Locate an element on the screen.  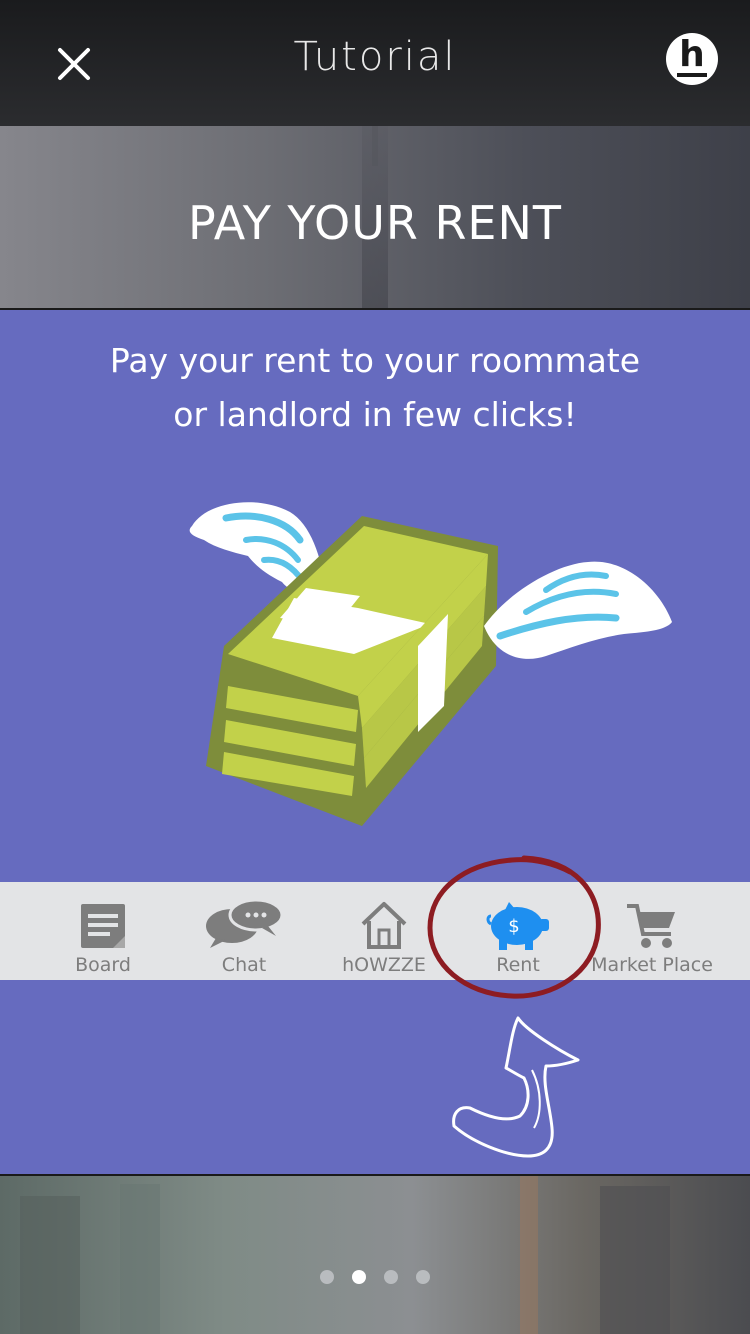
background-tower-spire is located at coordinates (375, 146).